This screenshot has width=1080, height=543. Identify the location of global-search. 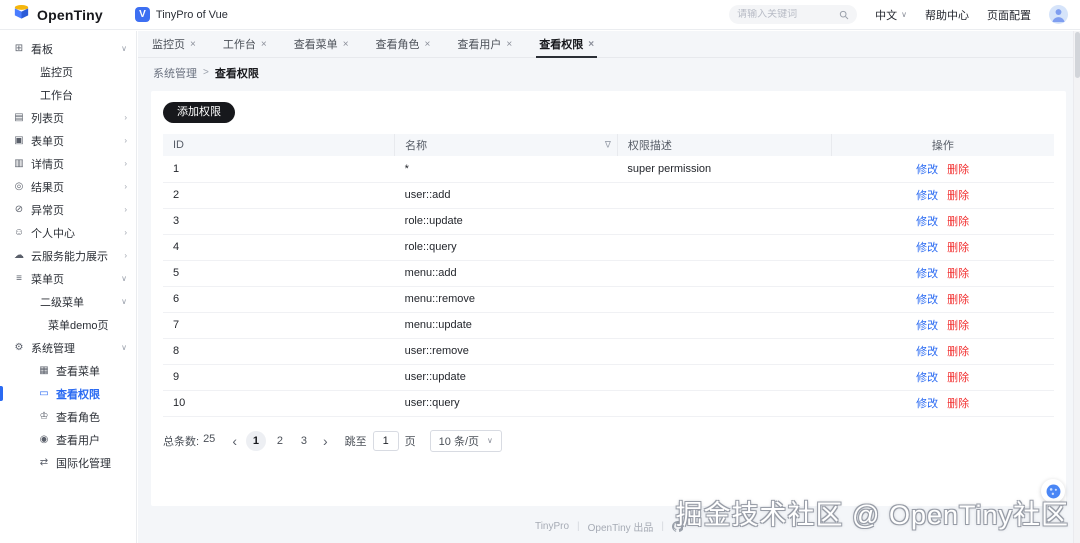
(793, 14).